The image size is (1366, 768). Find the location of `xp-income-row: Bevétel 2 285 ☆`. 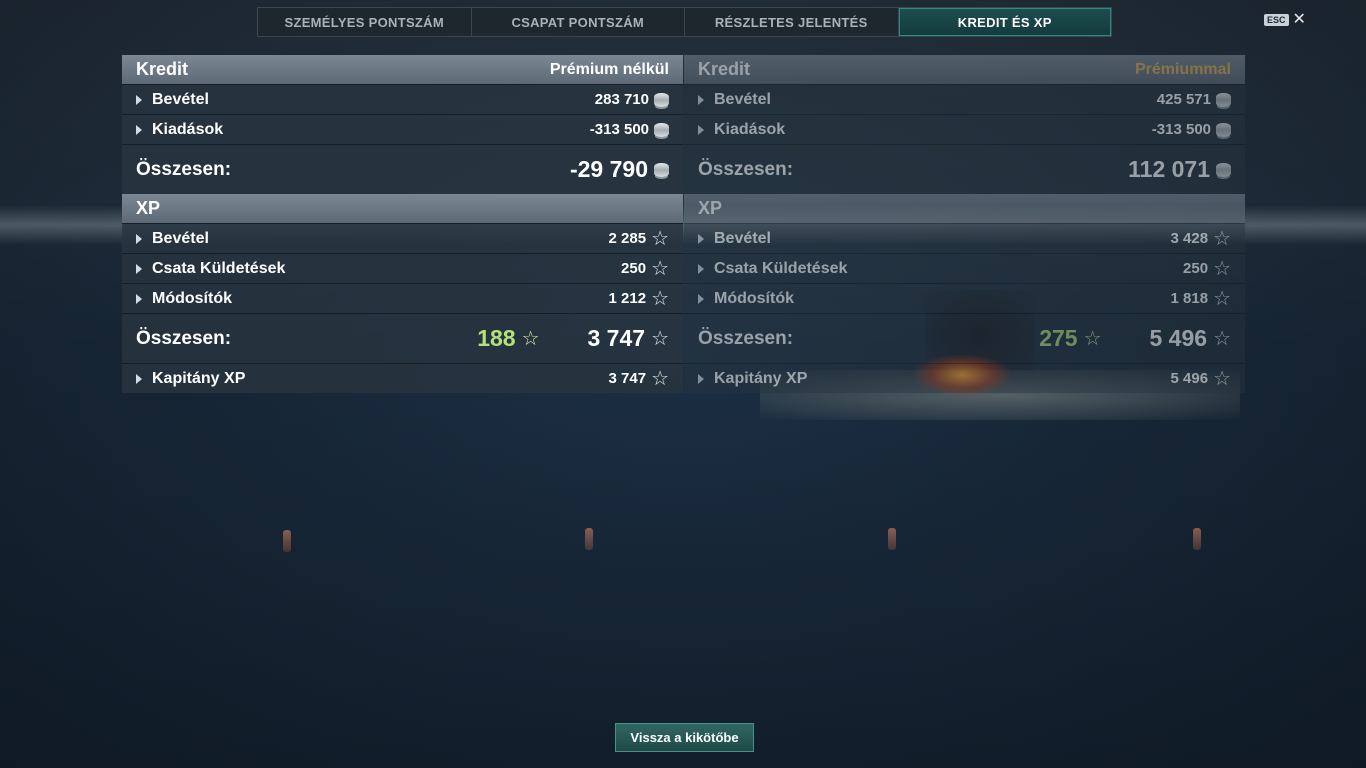

xp-income-row: Bevétel 2 285 ☆ is located at coordinates (402, 238).